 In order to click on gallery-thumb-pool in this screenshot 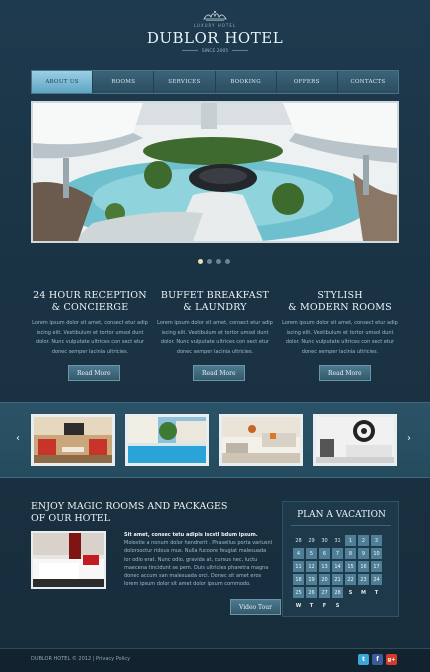, I will do `click(167, 440)`.